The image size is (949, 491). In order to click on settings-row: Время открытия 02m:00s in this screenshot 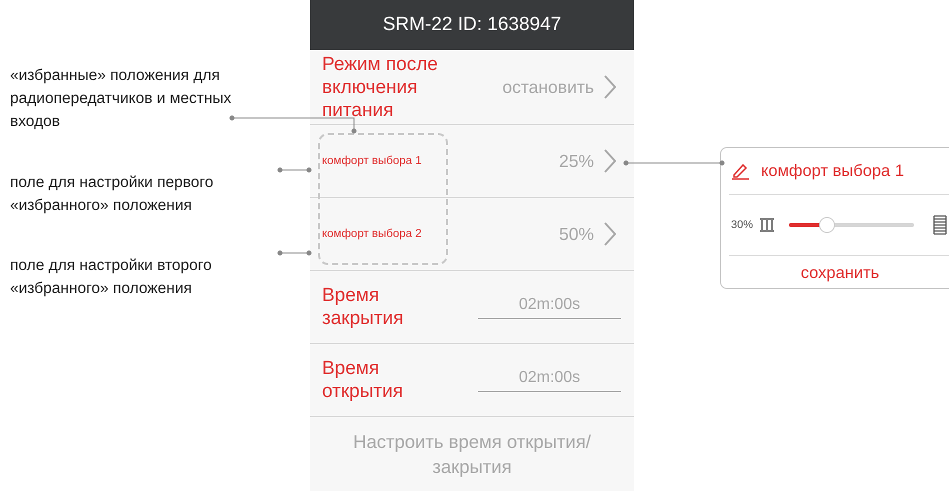, I will do `click(472, 380)`.